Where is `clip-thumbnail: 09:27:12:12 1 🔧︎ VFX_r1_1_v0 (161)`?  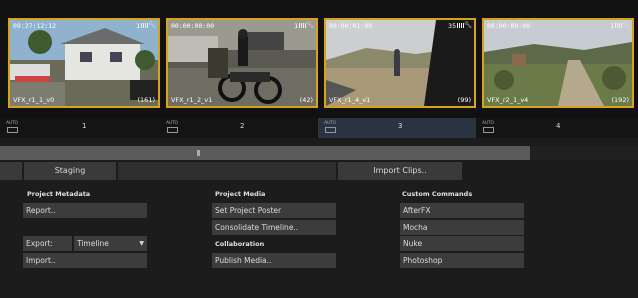 clip-thumbnail: 09:27:12:12 1 🔧︎ VFX_r1_1_v0 (161) is located at coordinates (84, 63).